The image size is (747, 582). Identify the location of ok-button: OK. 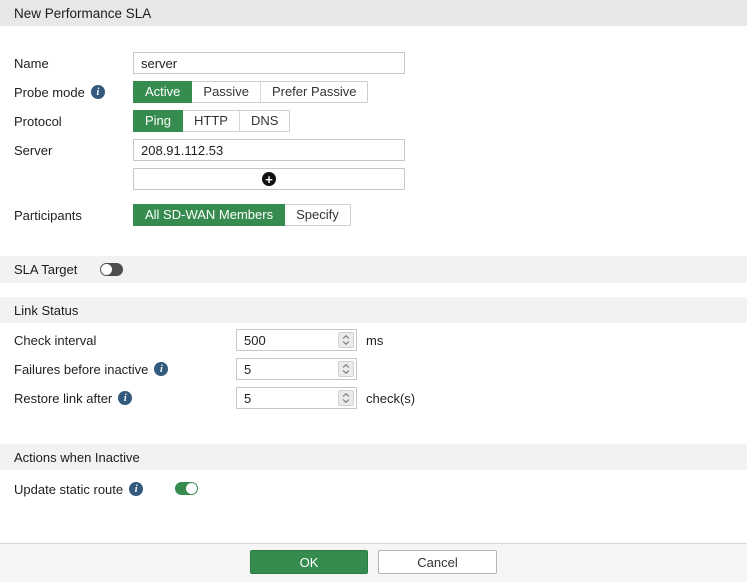
(309, 562).